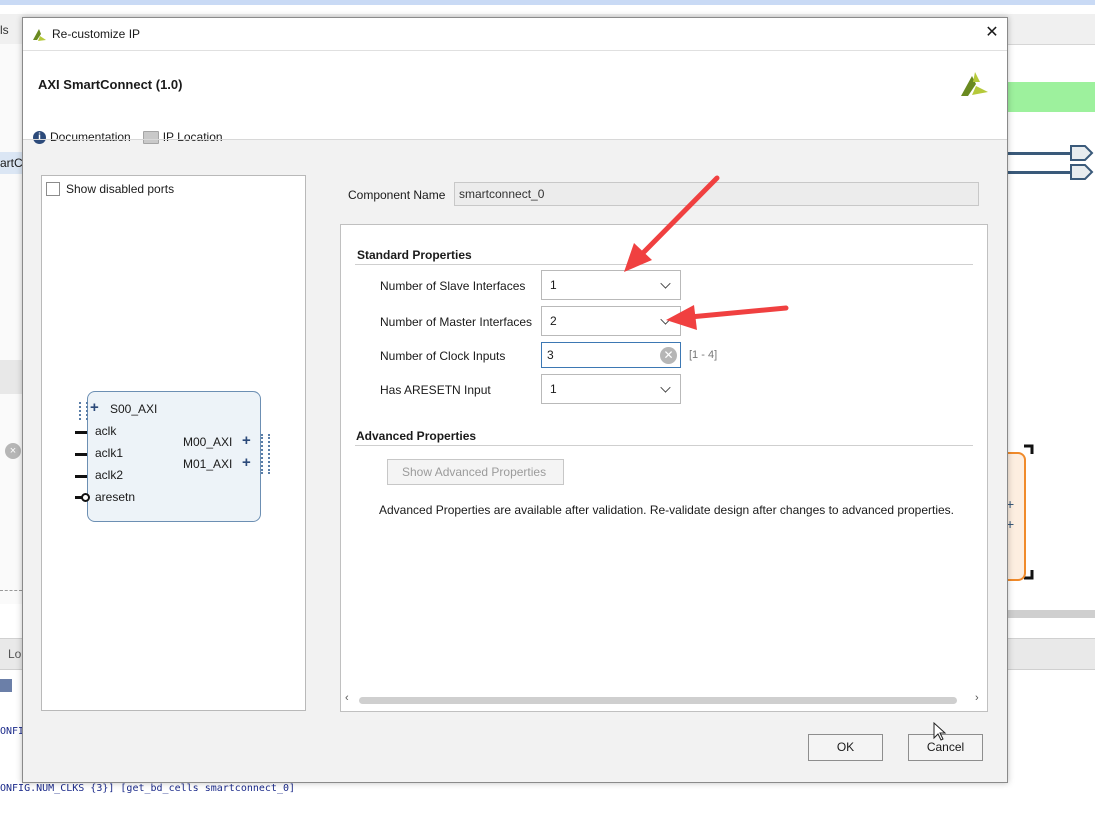 This screenshot has height=825, width=1095. I want to click on component-name-label: Component Name, so click(397, 195).